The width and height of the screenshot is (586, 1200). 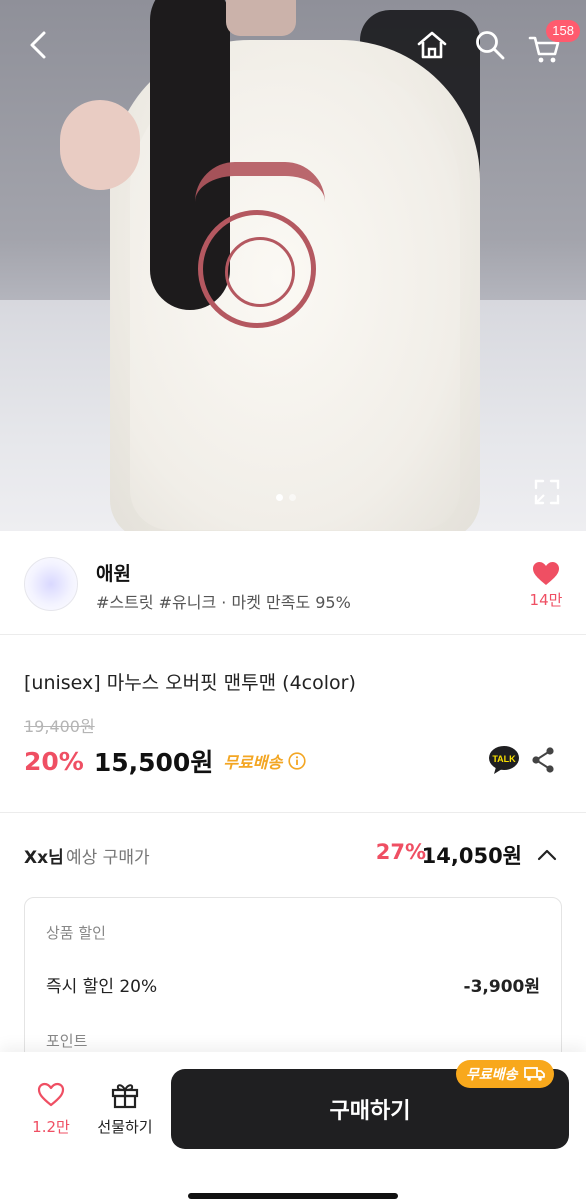 I want to click on sale-price: 15,500원, so click(x=153, y=762).